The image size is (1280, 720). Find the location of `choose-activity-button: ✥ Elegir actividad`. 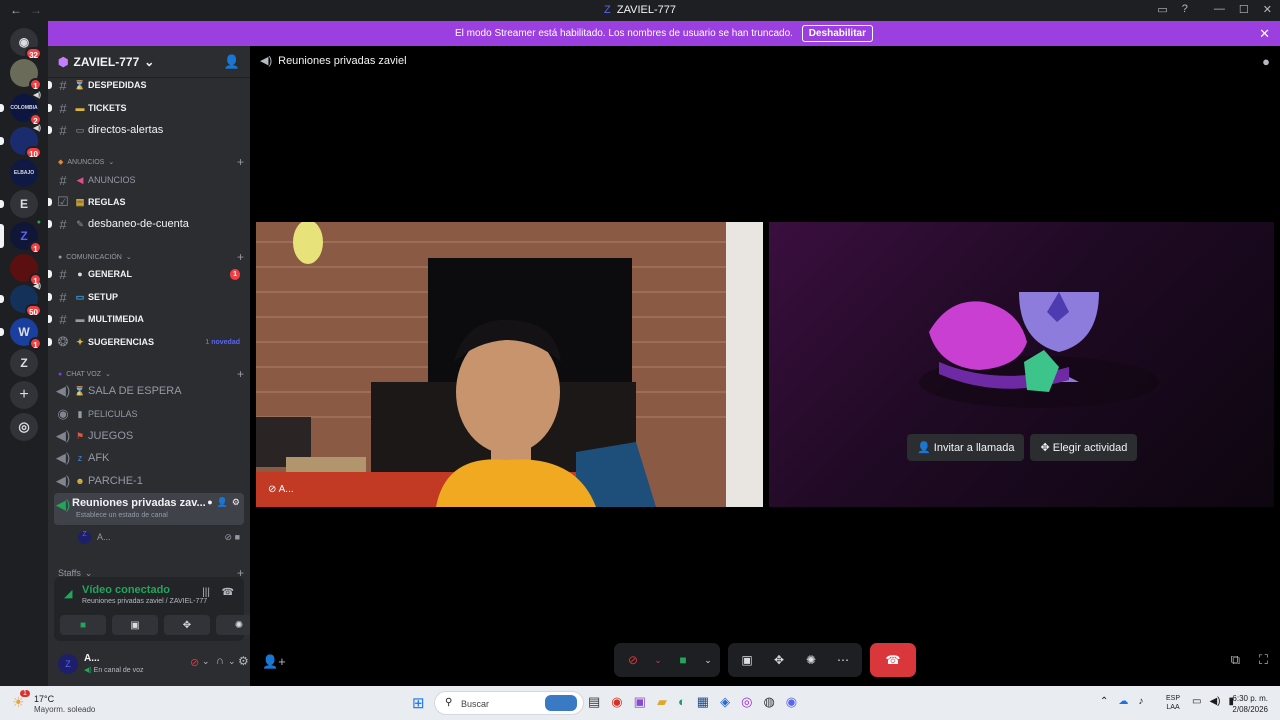

choose-activity-button: ✥ Elegir actividad is located at coordinates (1084, 447).